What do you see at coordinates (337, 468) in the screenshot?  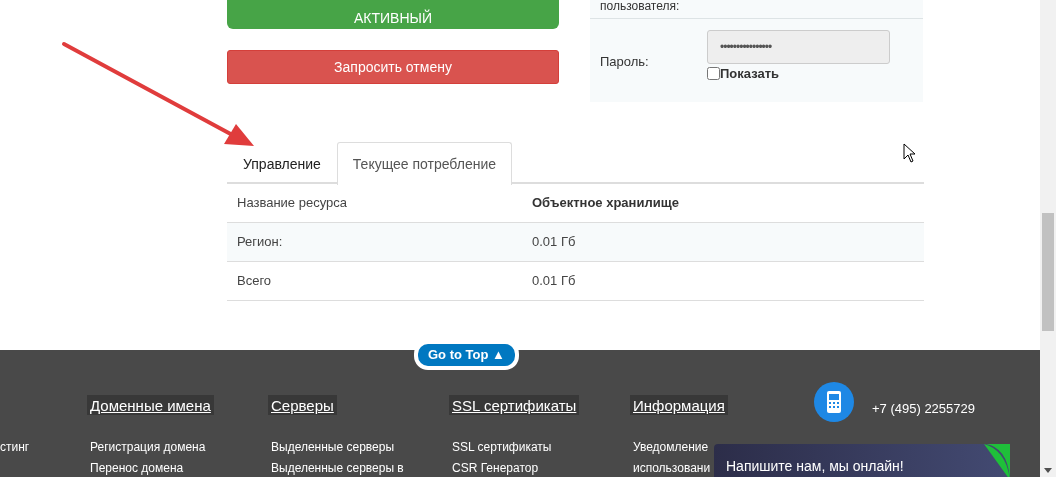 I see `footer-link: Выделенные серверы в` at bounding box center [337, 468].